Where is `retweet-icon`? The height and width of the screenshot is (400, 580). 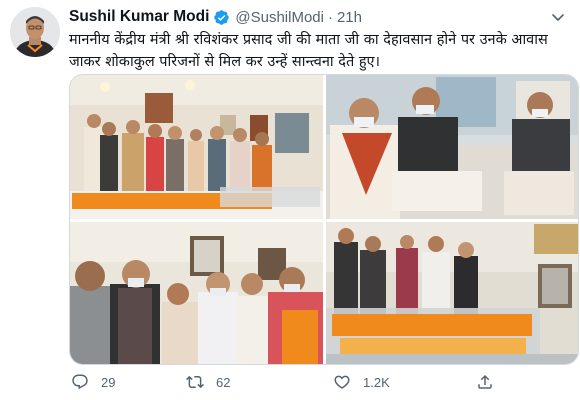
retweet-icon is located at coordinates (195, 382).